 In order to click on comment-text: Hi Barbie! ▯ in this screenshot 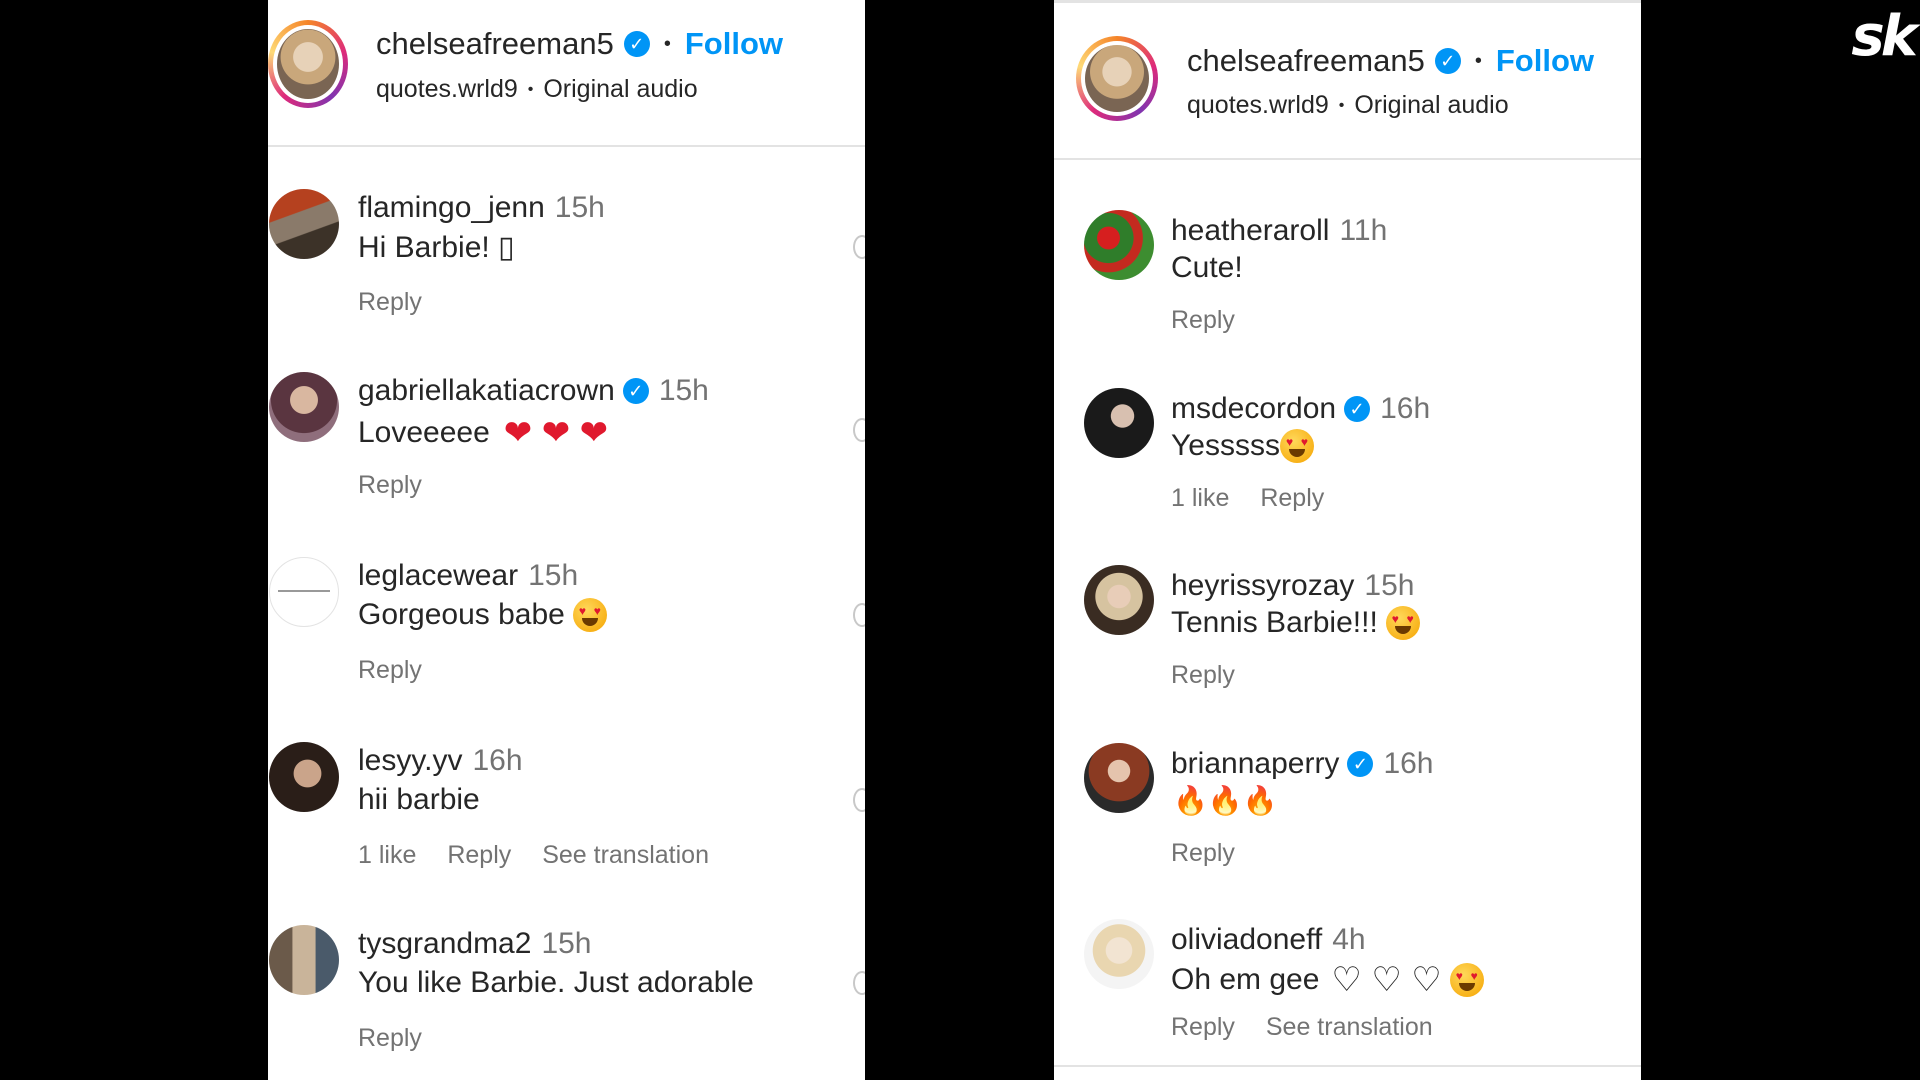, I will do `click(436, 247)`.